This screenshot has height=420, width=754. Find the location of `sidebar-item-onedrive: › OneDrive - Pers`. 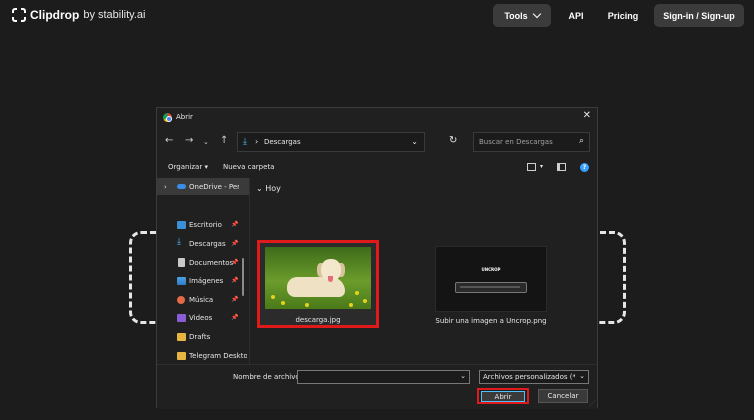

sidebar-item-onedrive: › OneDrive - Pers is located at coordinates (203, 186).